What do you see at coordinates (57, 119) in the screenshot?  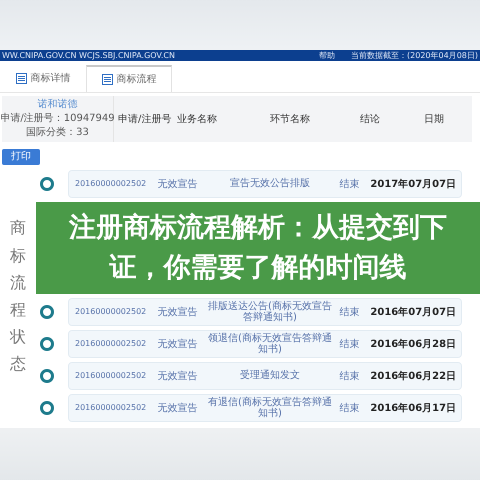 I see `registration-number: 申请/注册号：10947949` at bounding box center [57, 119].